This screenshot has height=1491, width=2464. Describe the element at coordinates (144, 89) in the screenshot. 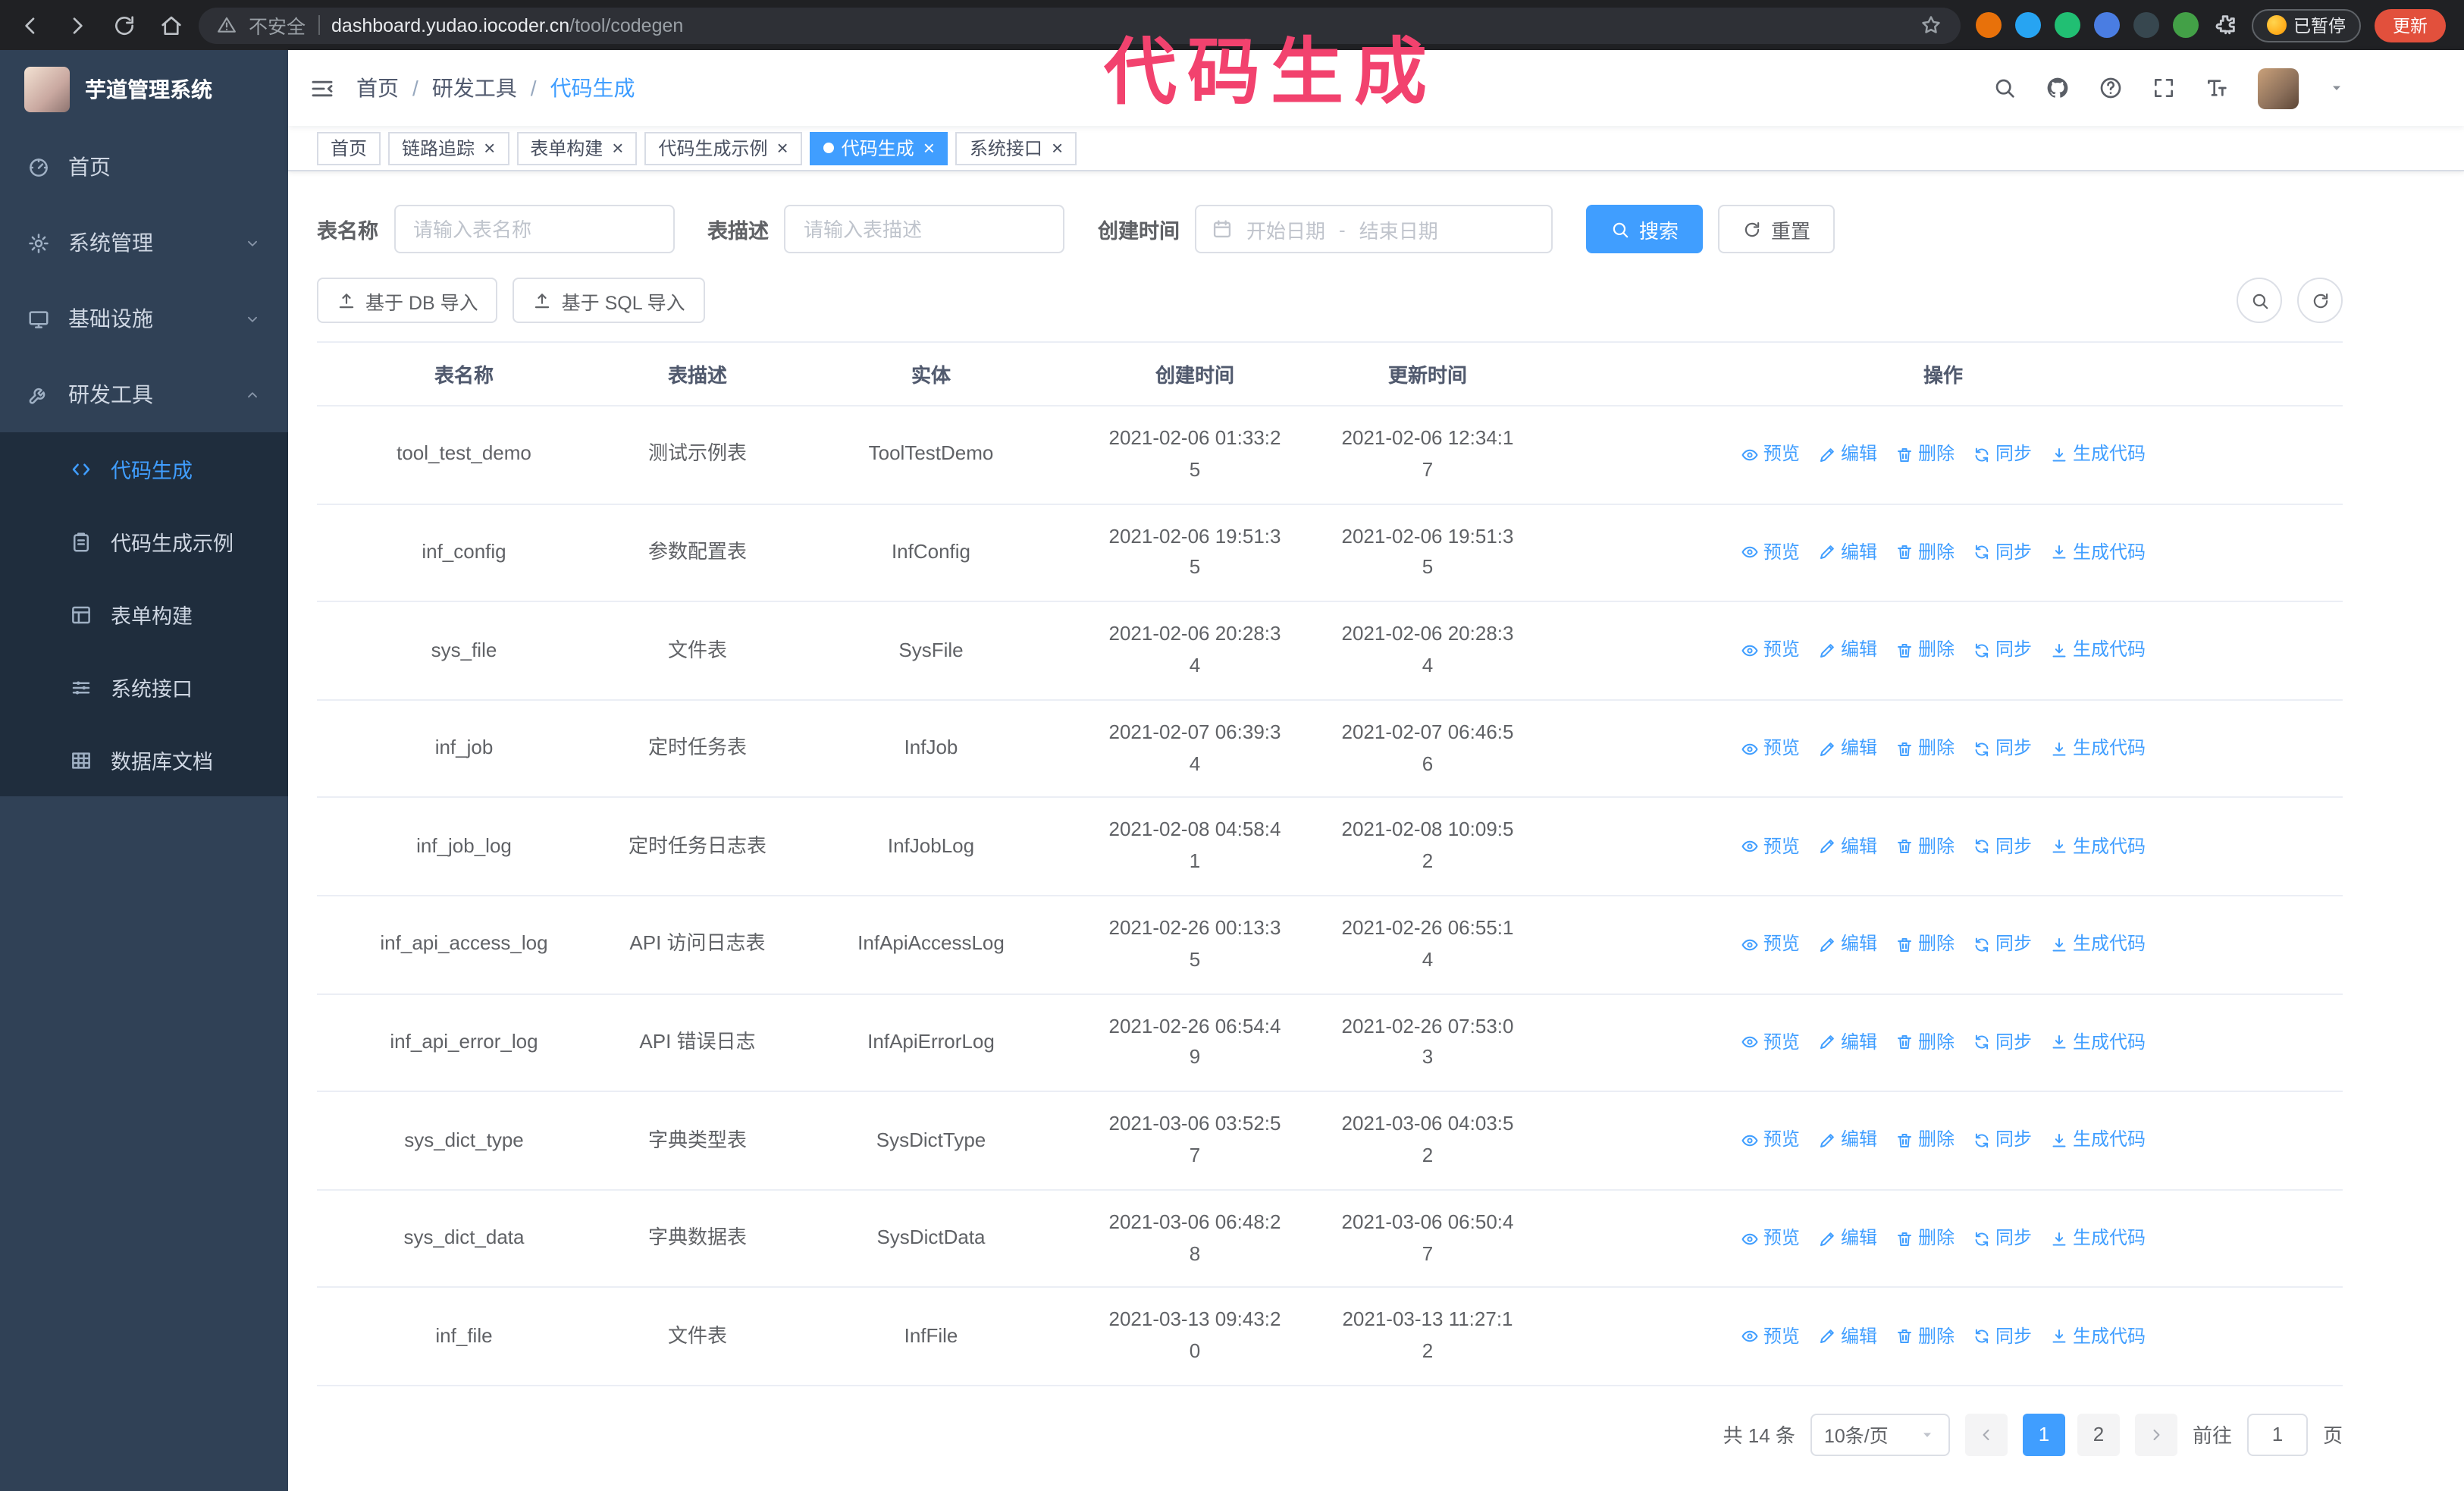

I see `app-logo: 芋道管理系统` at that location.